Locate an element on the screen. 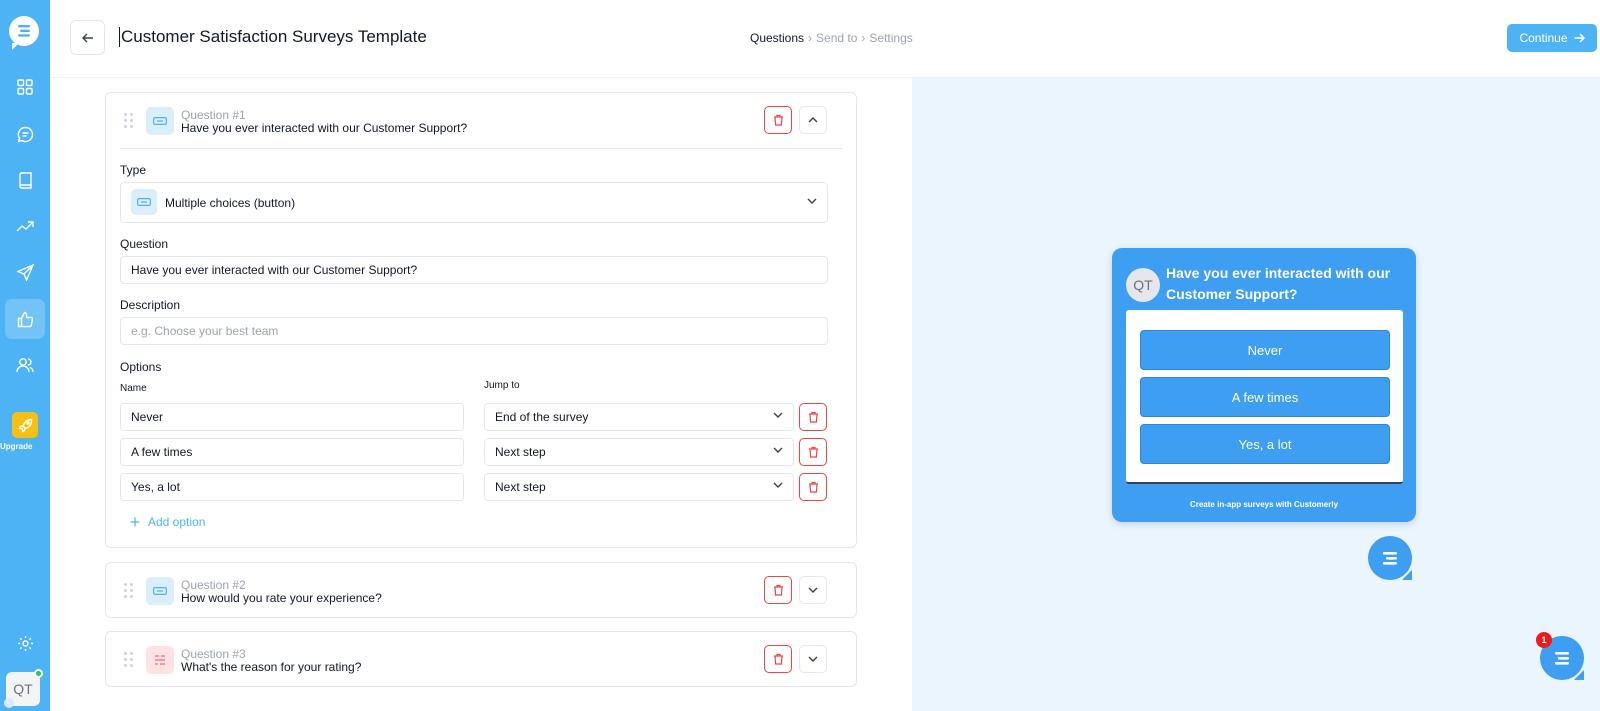  name-column-label: Name is located at coordinates (133, 388).